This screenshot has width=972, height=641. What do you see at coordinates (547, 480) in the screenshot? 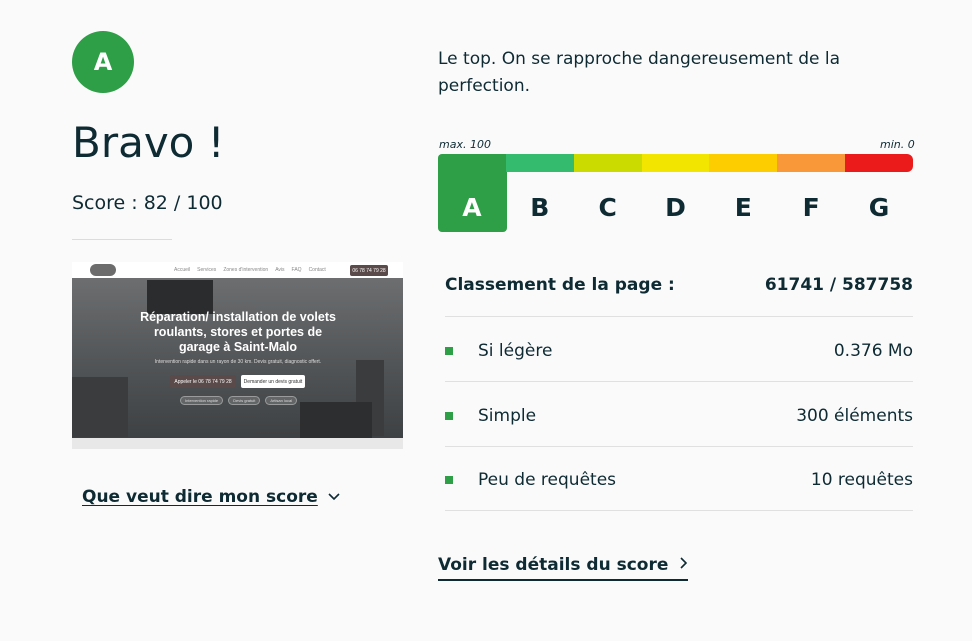
I see `metric-label: Peu de requêtes` at bounding box center [547, 480].